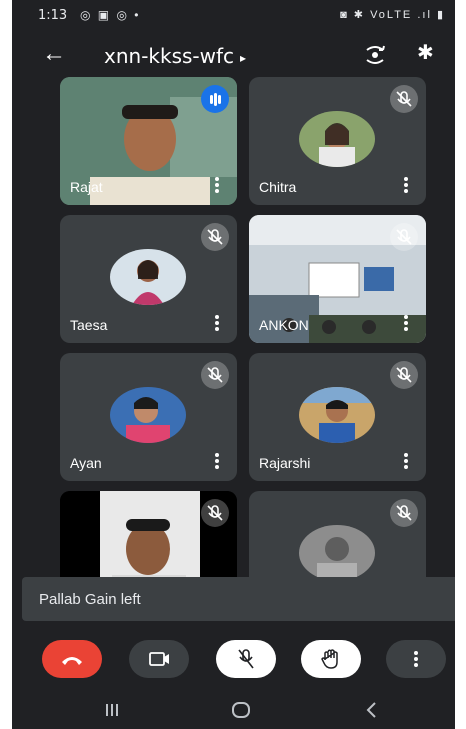 The image size is (466, 729). I want to click on participant-name: ANKON, so click(284, 325).